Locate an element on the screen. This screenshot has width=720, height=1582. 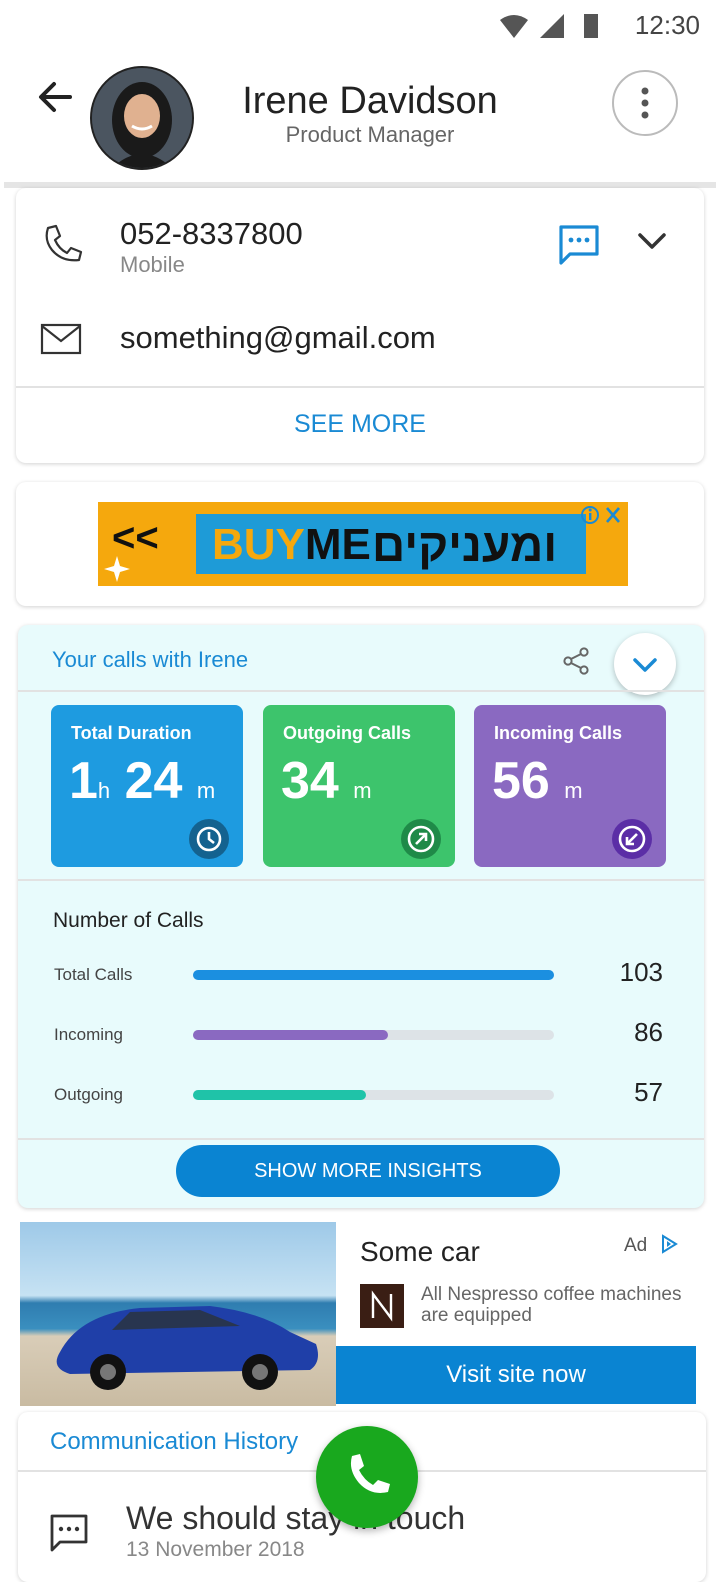
status-time: 12:30 is located at coordinates (667, 25).